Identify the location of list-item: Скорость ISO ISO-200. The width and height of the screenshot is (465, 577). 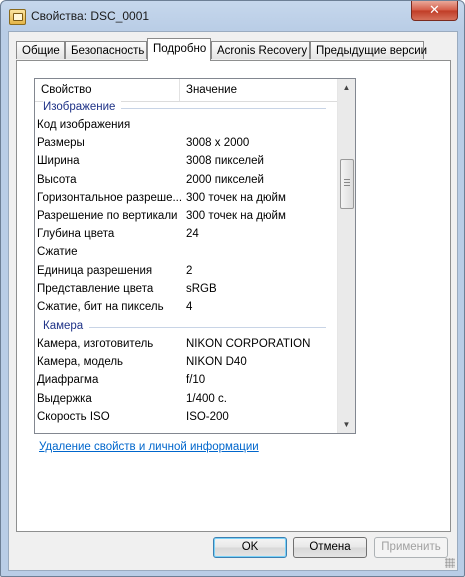
(186, 417).